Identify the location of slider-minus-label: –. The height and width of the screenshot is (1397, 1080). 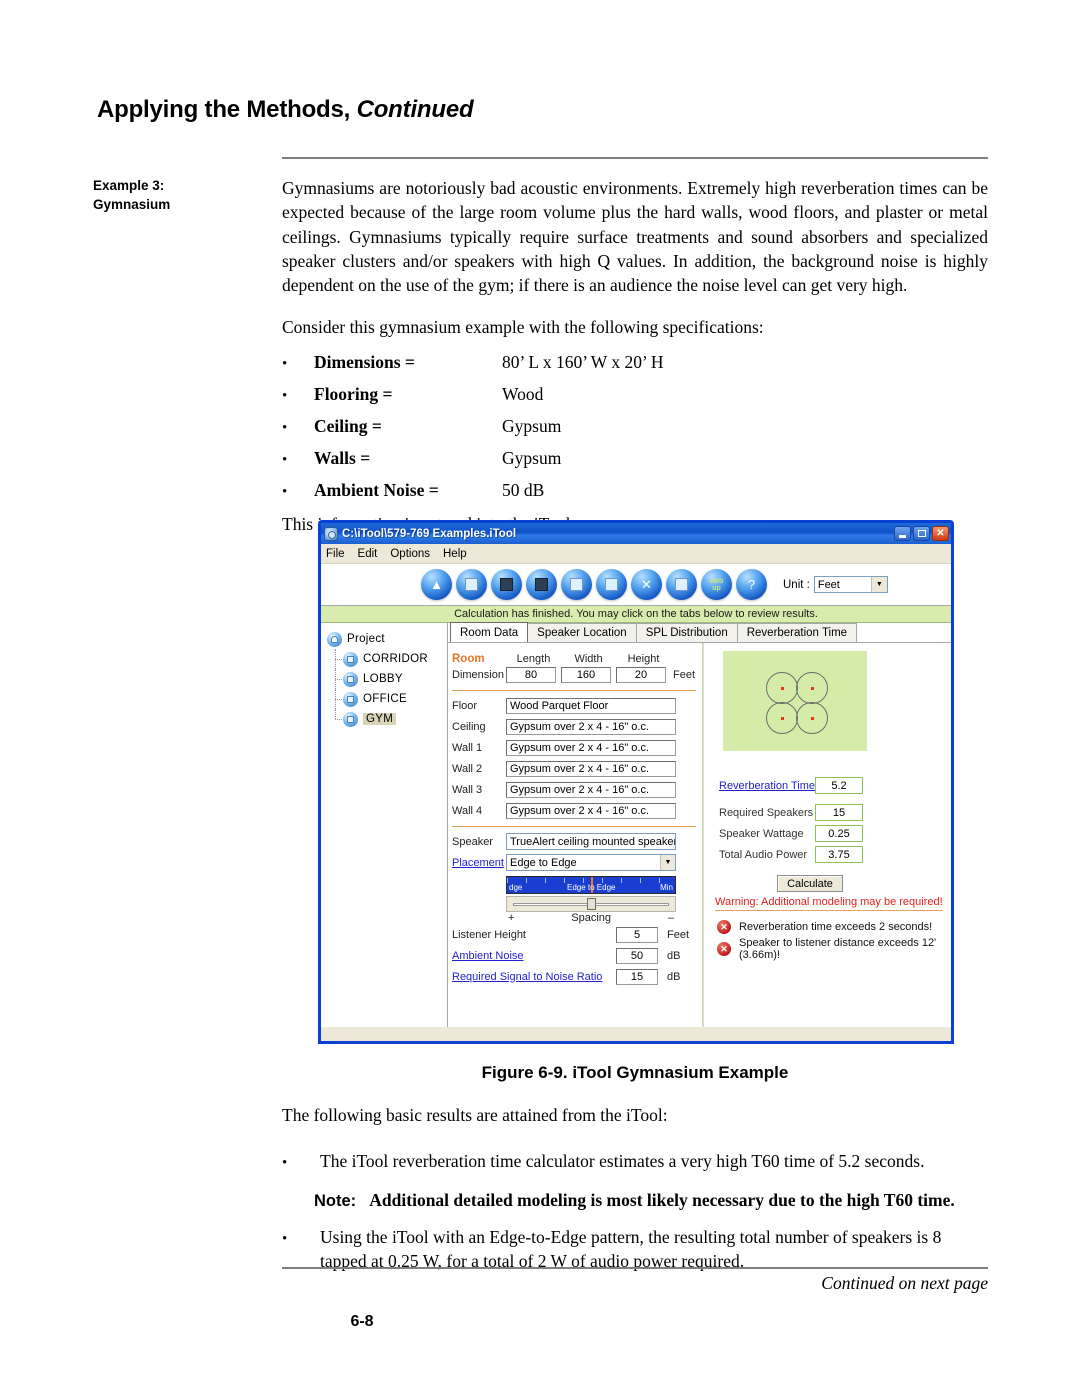
(670, 918).